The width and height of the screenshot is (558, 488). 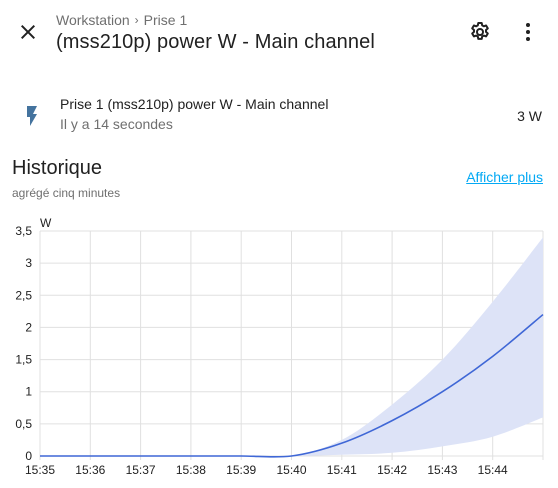 What do you see at coordinates (392, 470) in the screenshot?
I see `x-tick-label: 15:42` at bounding box center [392, 470].